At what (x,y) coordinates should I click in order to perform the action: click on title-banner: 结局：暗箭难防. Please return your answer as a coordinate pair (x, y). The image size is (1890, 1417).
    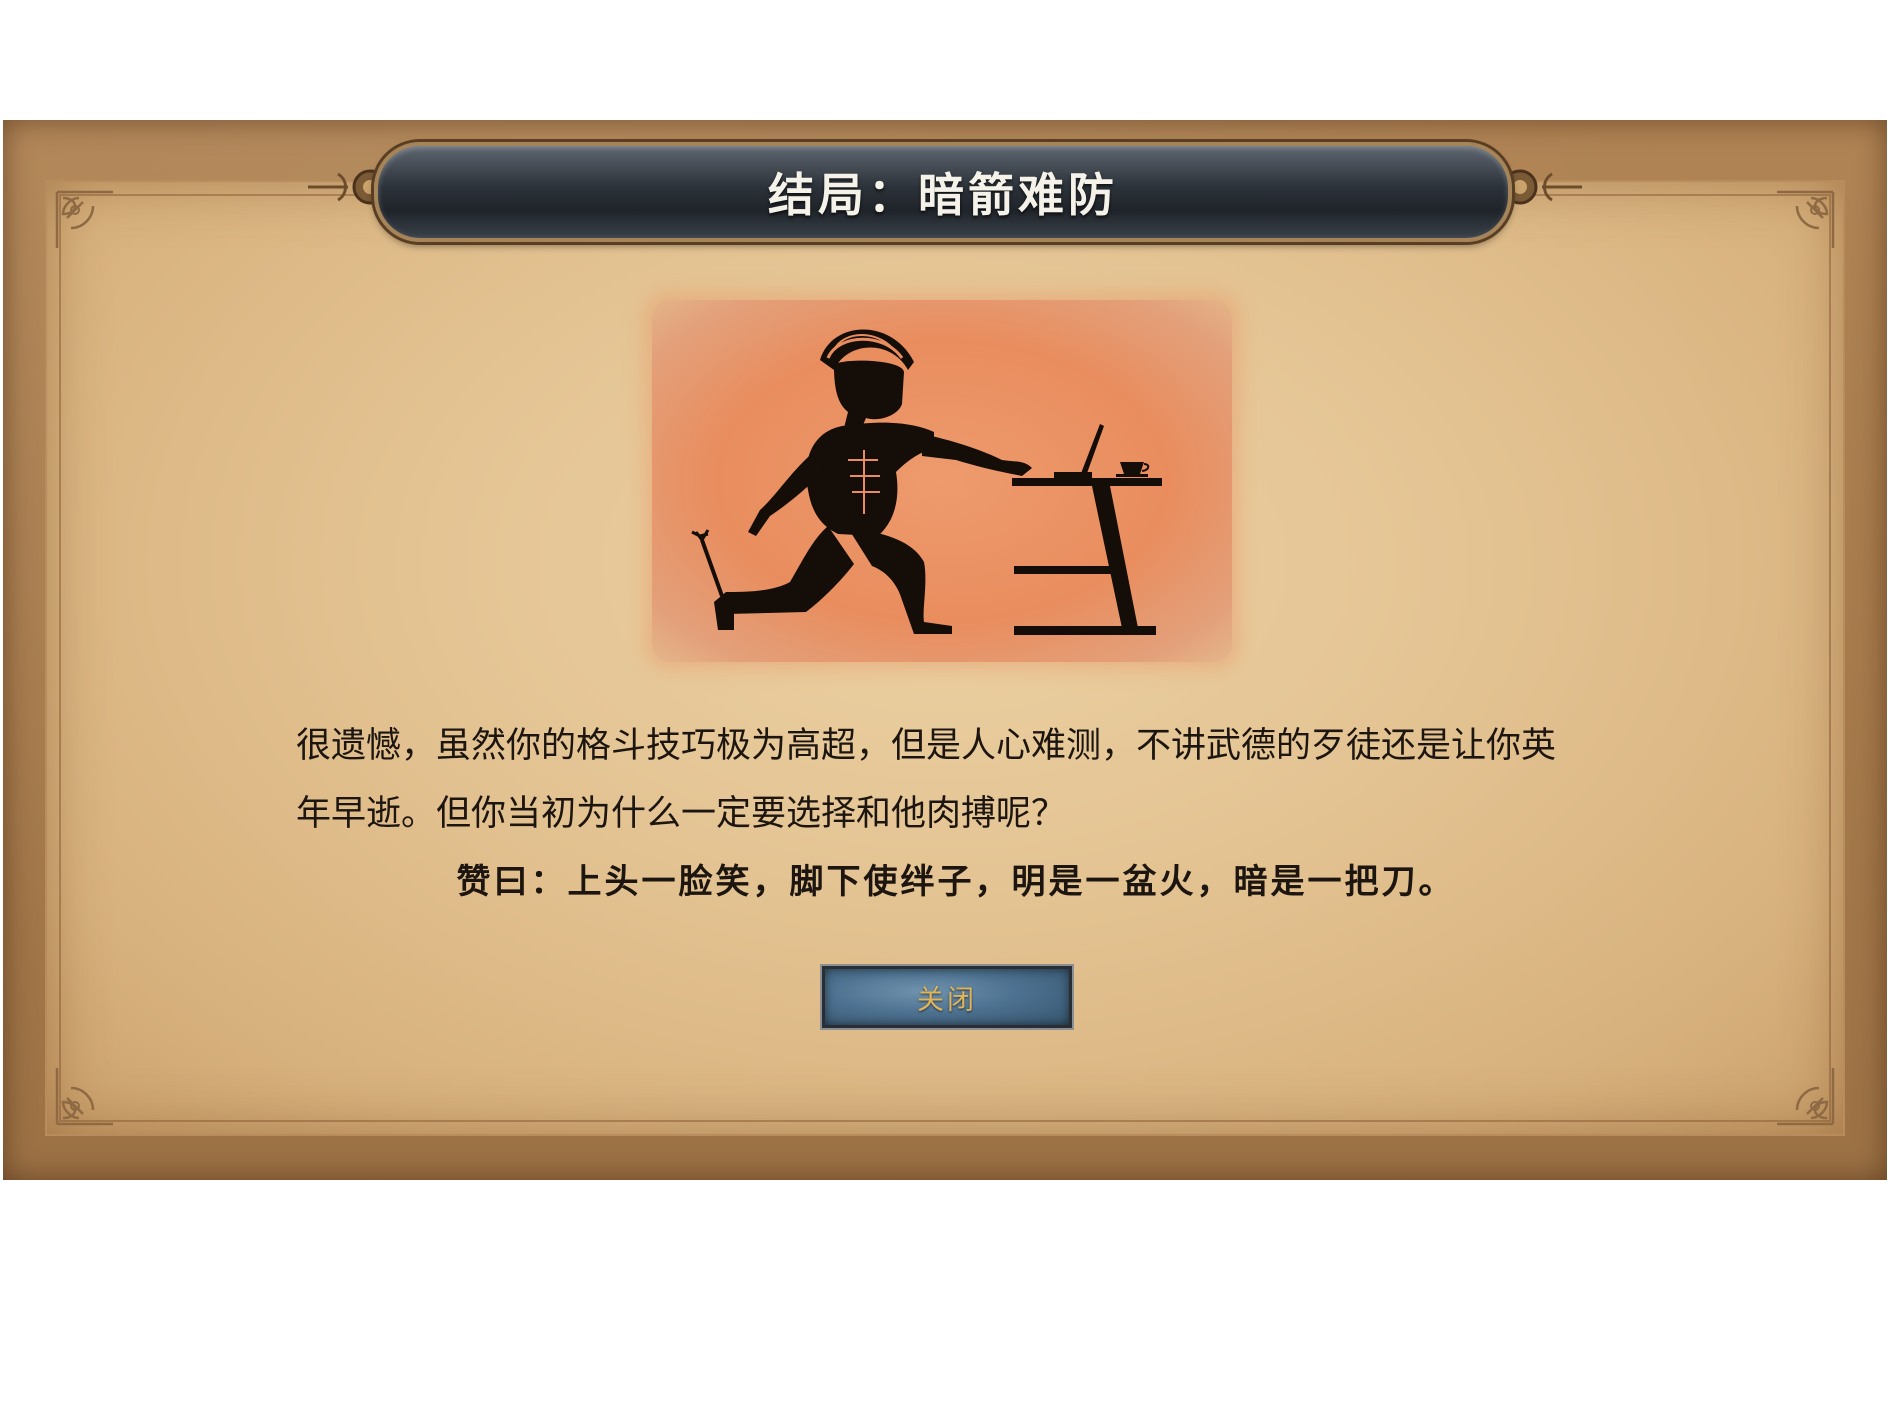
    Looking at the image, I should click on (943, 192).